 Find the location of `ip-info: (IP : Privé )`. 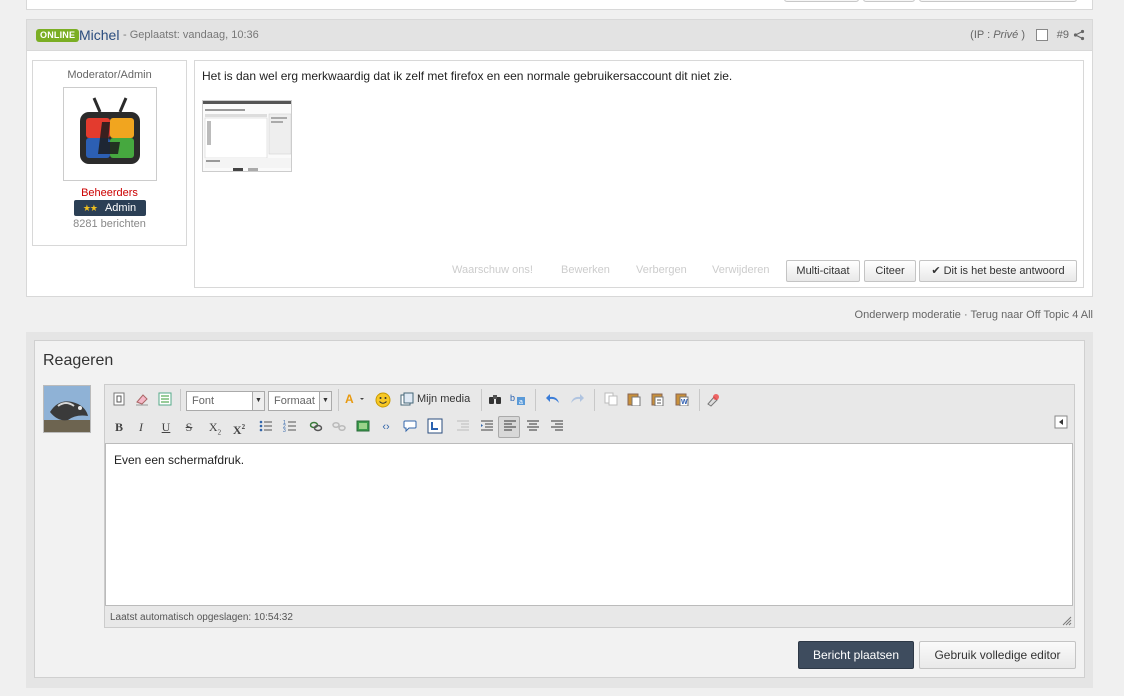

ip-info: (IP : Privé ) is located at coordinates (997, 35).